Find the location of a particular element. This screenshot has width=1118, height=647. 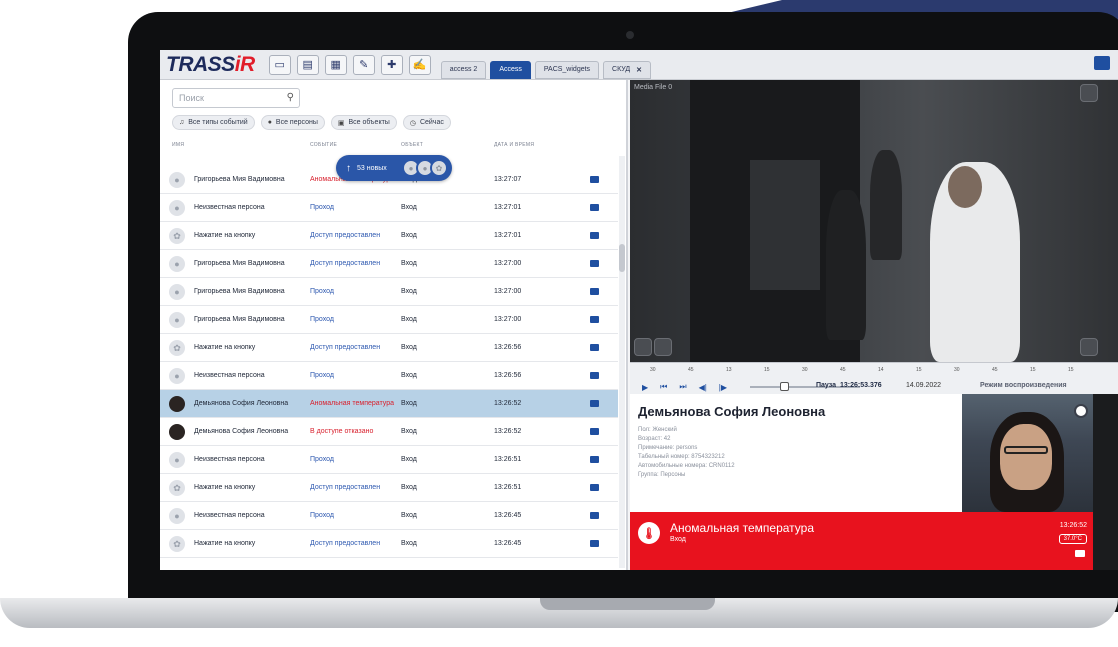

tab-skud: СКУД ✕ is located at coordinates (627, 69).